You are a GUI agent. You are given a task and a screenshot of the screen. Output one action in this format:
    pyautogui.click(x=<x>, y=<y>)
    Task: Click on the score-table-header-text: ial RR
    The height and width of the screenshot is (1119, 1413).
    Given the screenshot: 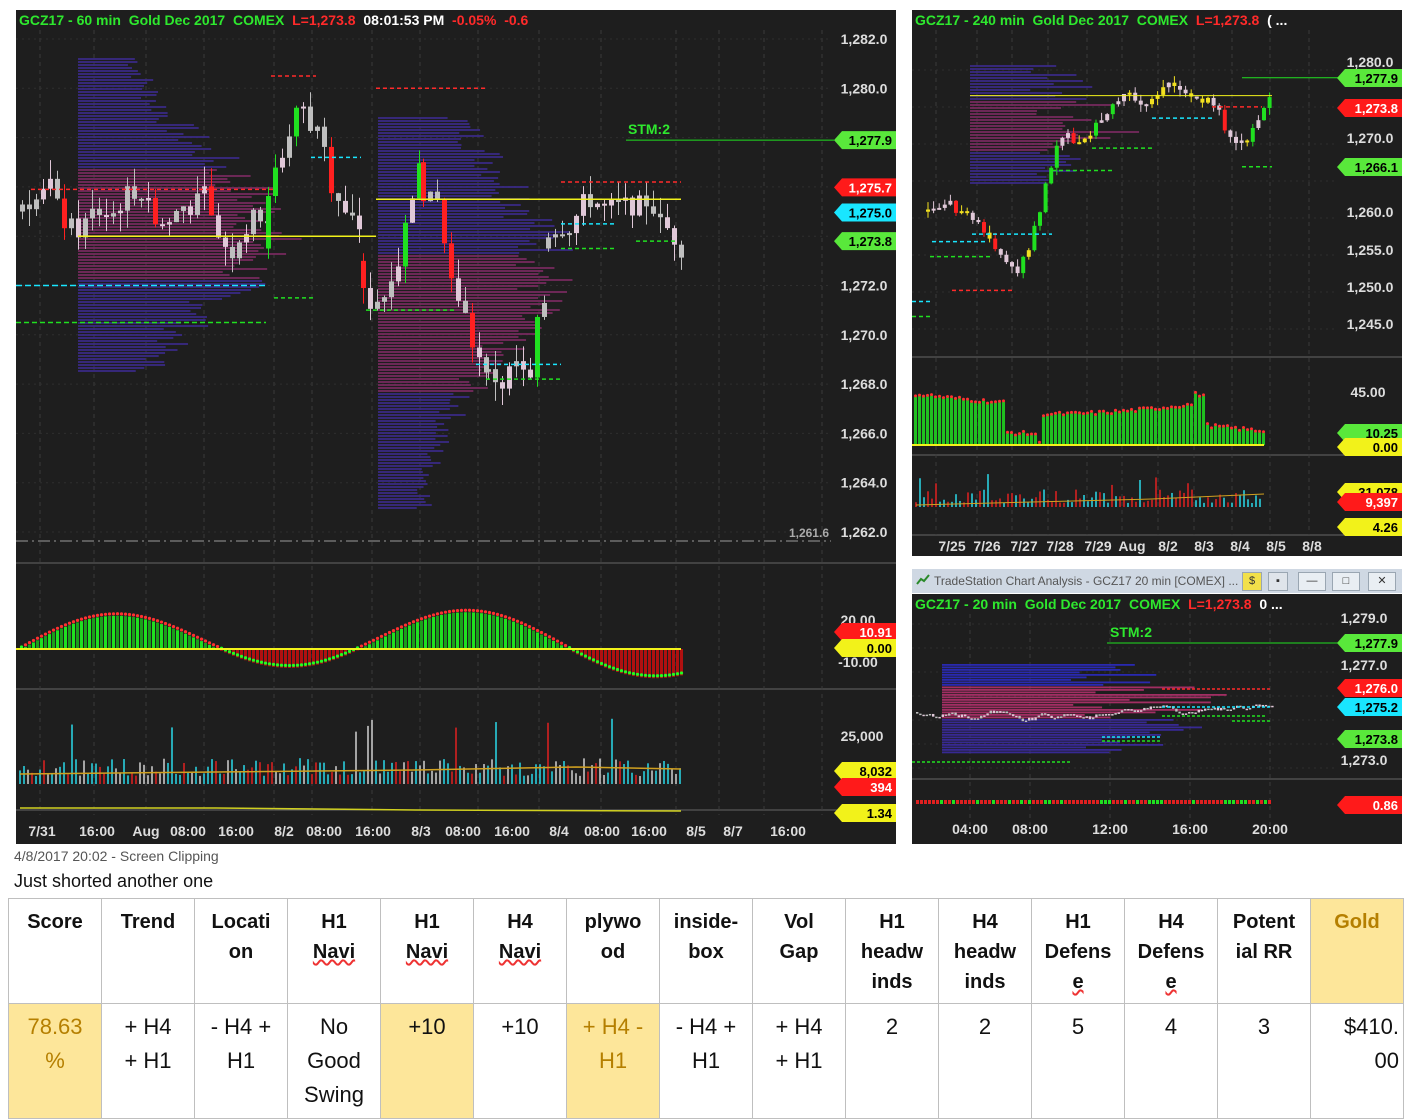 What is the action you would take?
    pyautogui.click(x=1264, y=952)
    